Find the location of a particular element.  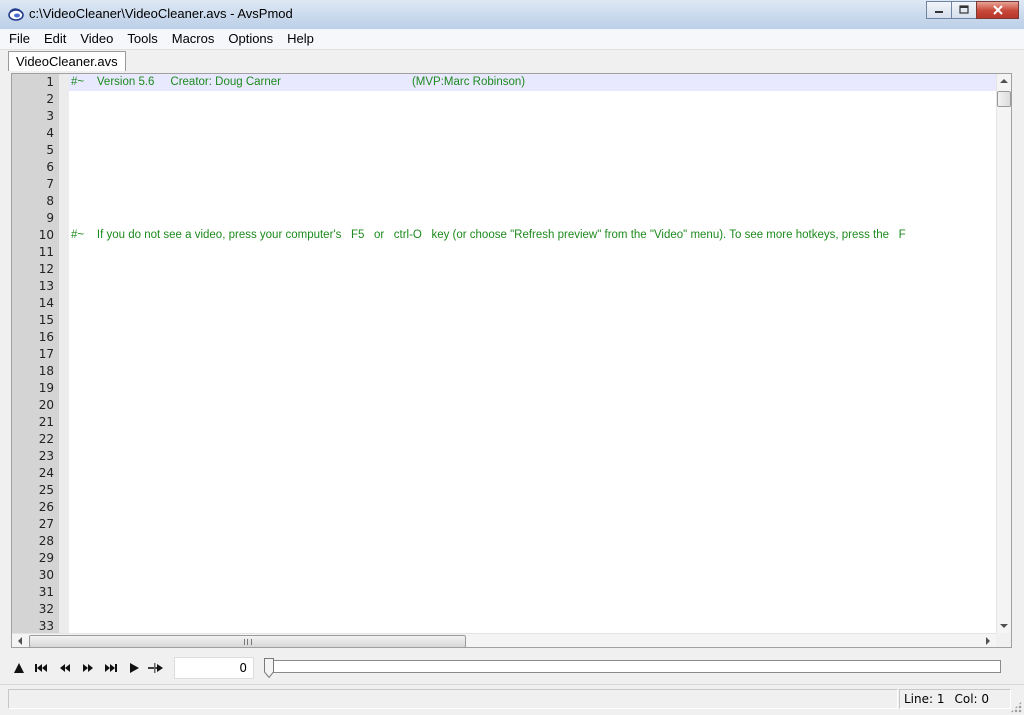

scroll-right-icon is located at coordinates (988, 641).